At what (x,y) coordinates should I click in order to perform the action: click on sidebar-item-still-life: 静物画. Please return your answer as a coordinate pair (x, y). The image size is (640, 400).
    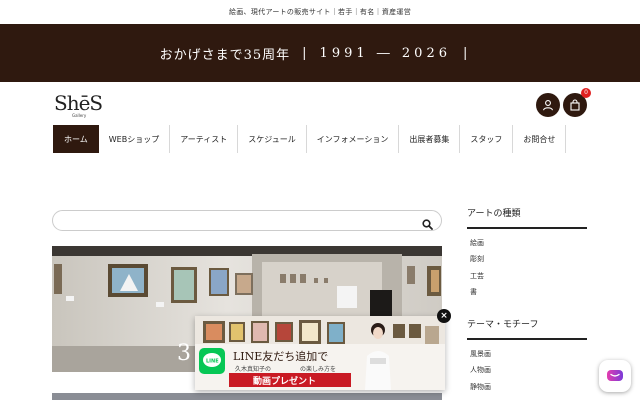
    Looking at the image, I should click on (527, 387).